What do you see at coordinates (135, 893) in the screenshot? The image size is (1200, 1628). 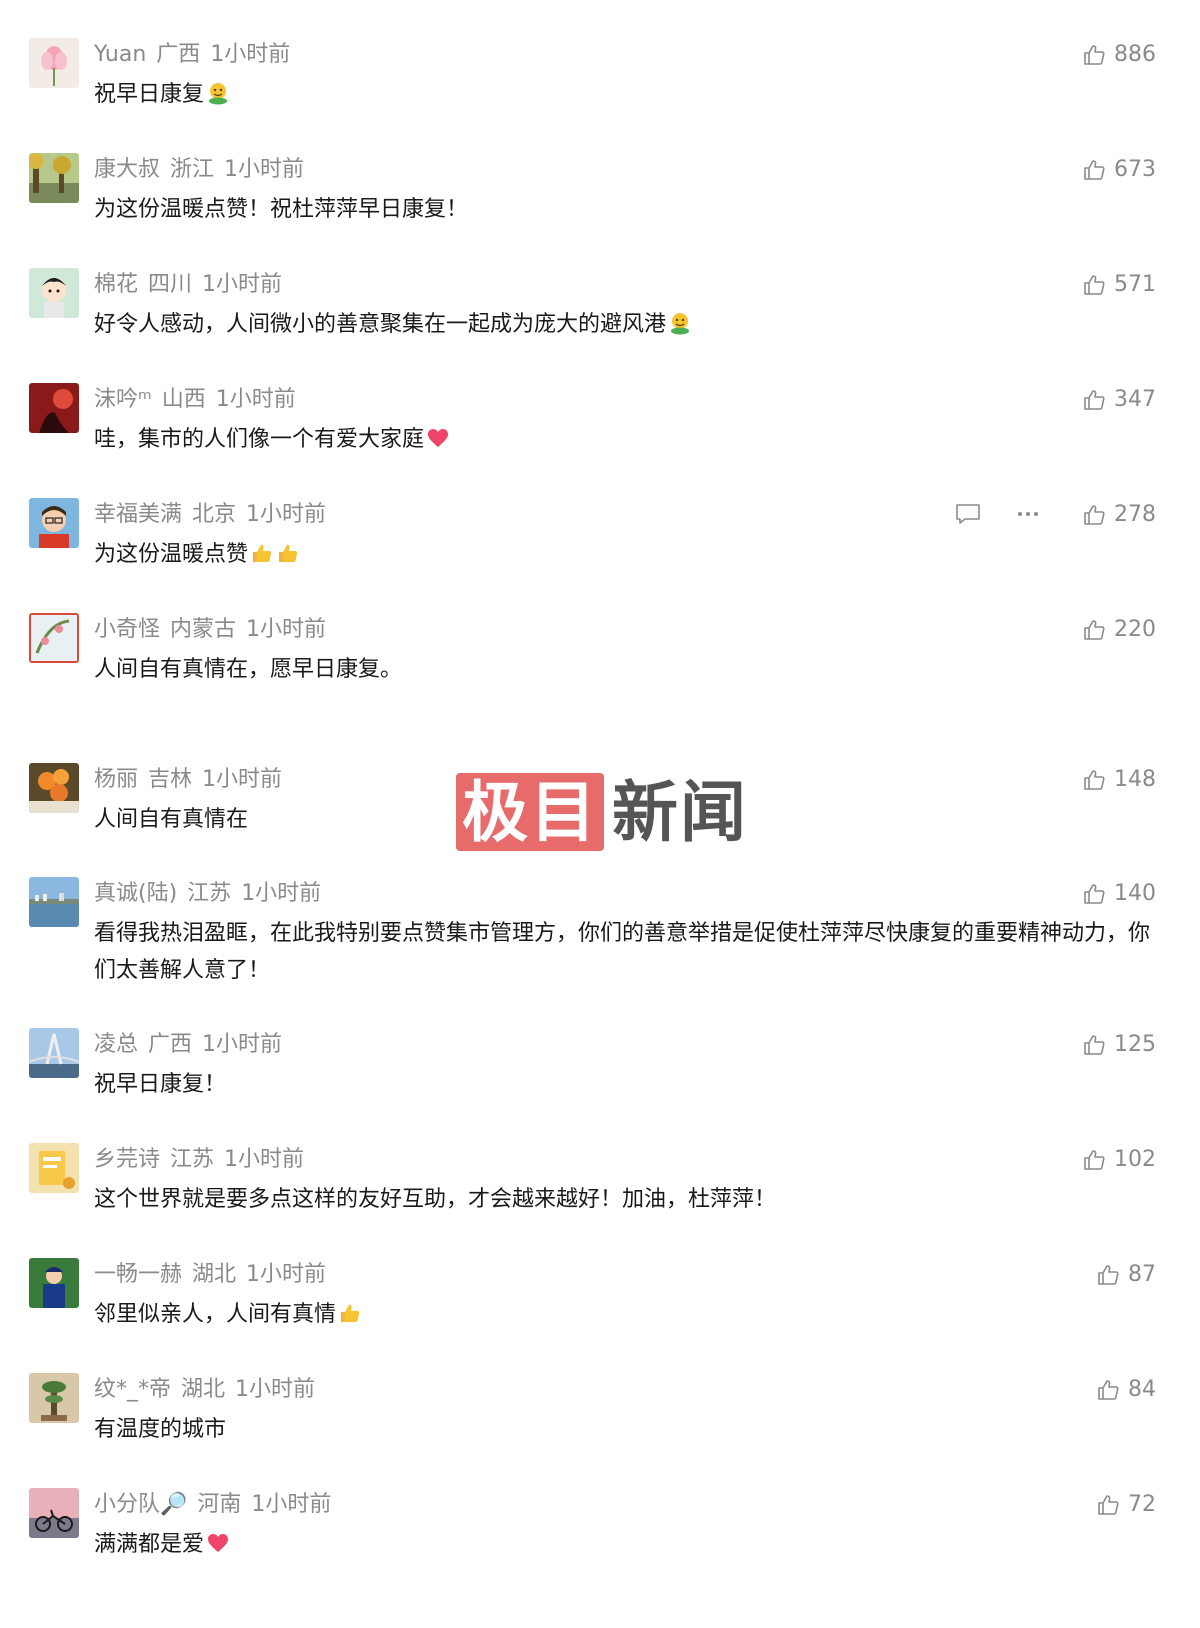 I see `username: 真诚(陆)` at bounding box center [135, 893].